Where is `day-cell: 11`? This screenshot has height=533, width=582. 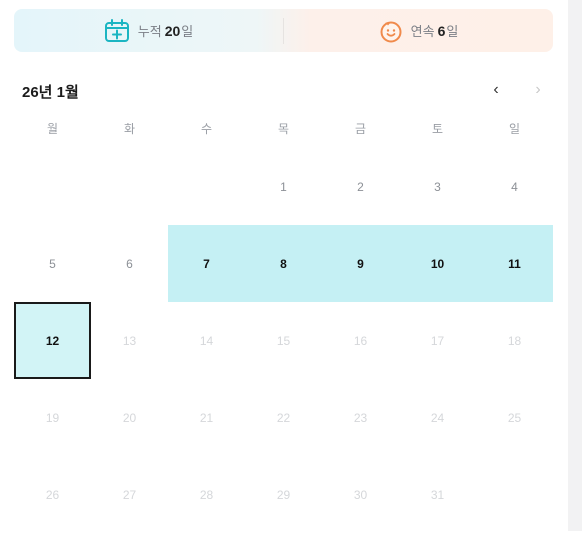
day-cell: 11 is located at coordinates (514, 263).